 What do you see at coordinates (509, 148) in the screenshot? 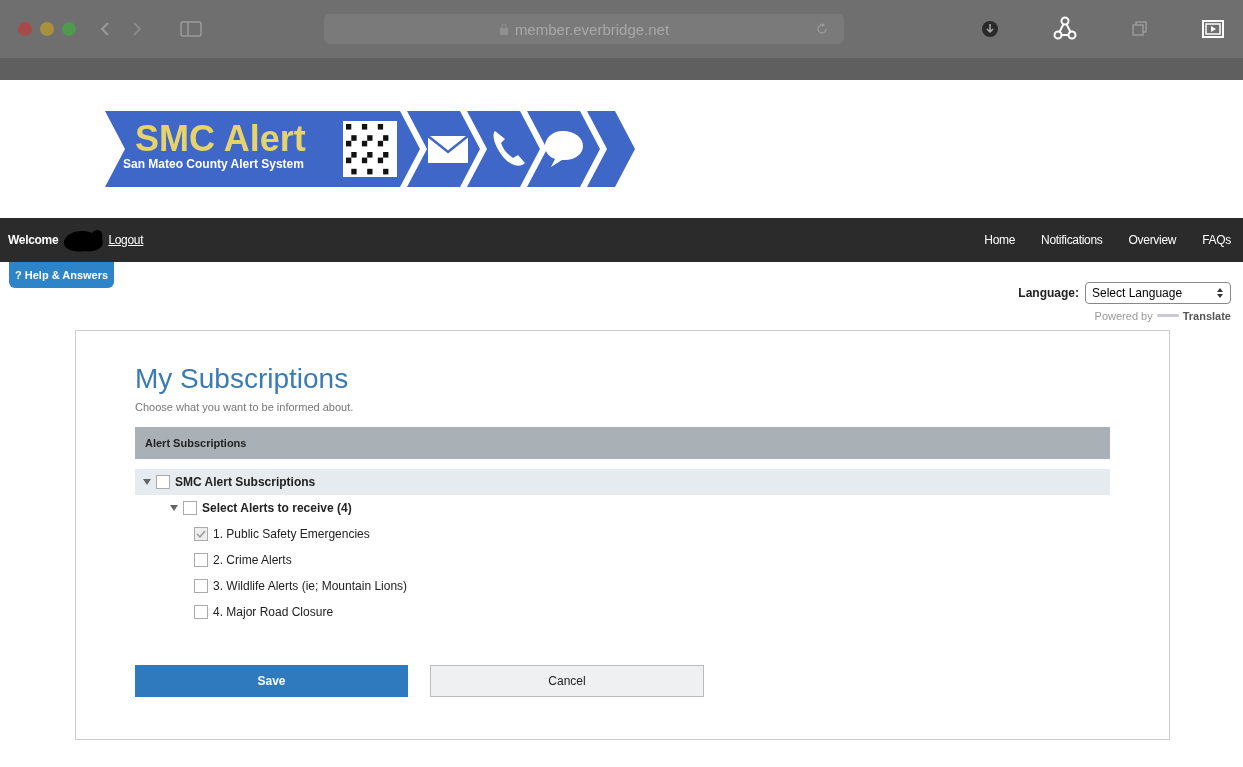
I see `phone-icon` at bounding box center [509, 148].